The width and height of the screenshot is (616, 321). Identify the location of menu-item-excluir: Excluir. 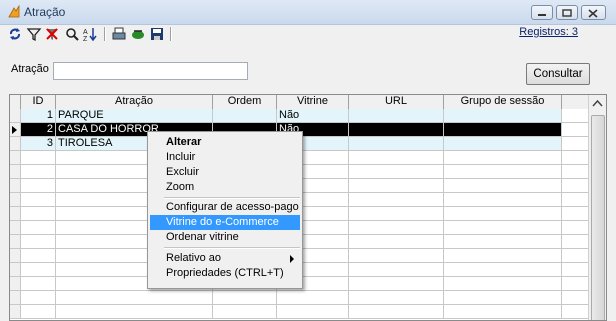
(225, 172).